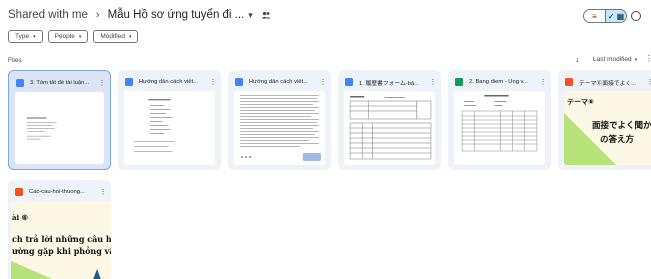 The width and height of the screenshot is (651, 279). What do you see at coordinates (112, 36) in the screenshot?
I see `chip-label: Modified` at bounding box center [112, 36].